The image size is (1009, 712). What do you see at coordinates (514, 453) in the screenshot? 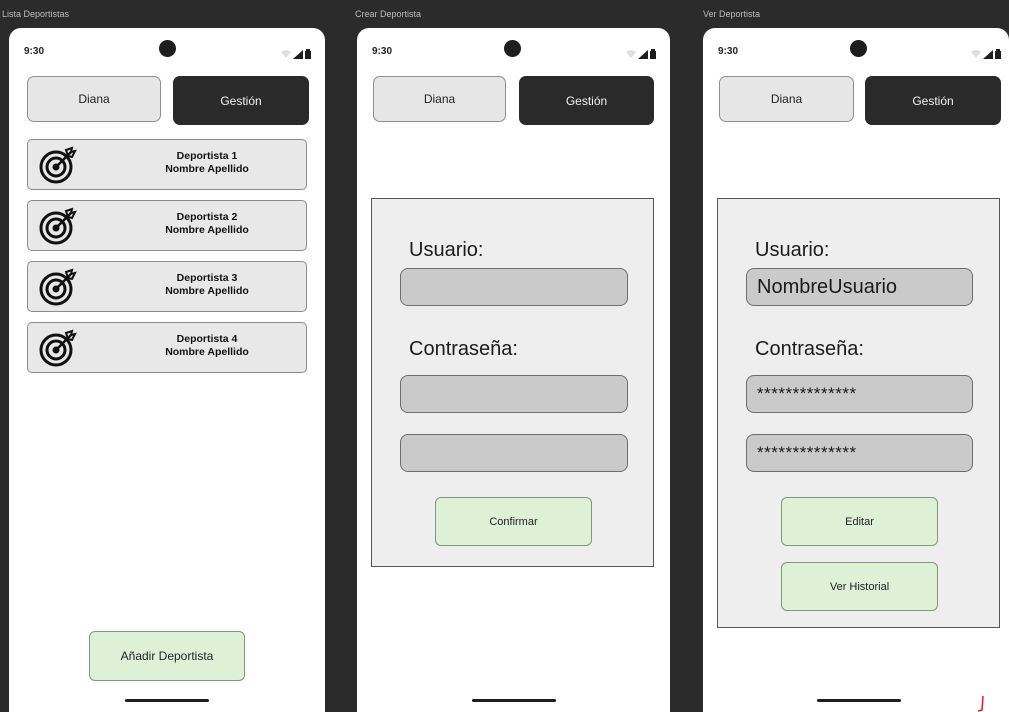
I see `password-confirm-field` at bounding box center [514, 453].